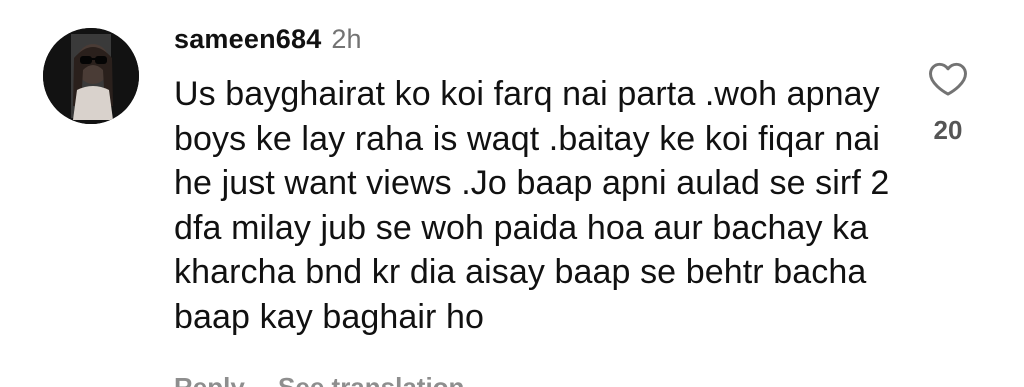  I want to click on avatar-photo, so click(91, 76).